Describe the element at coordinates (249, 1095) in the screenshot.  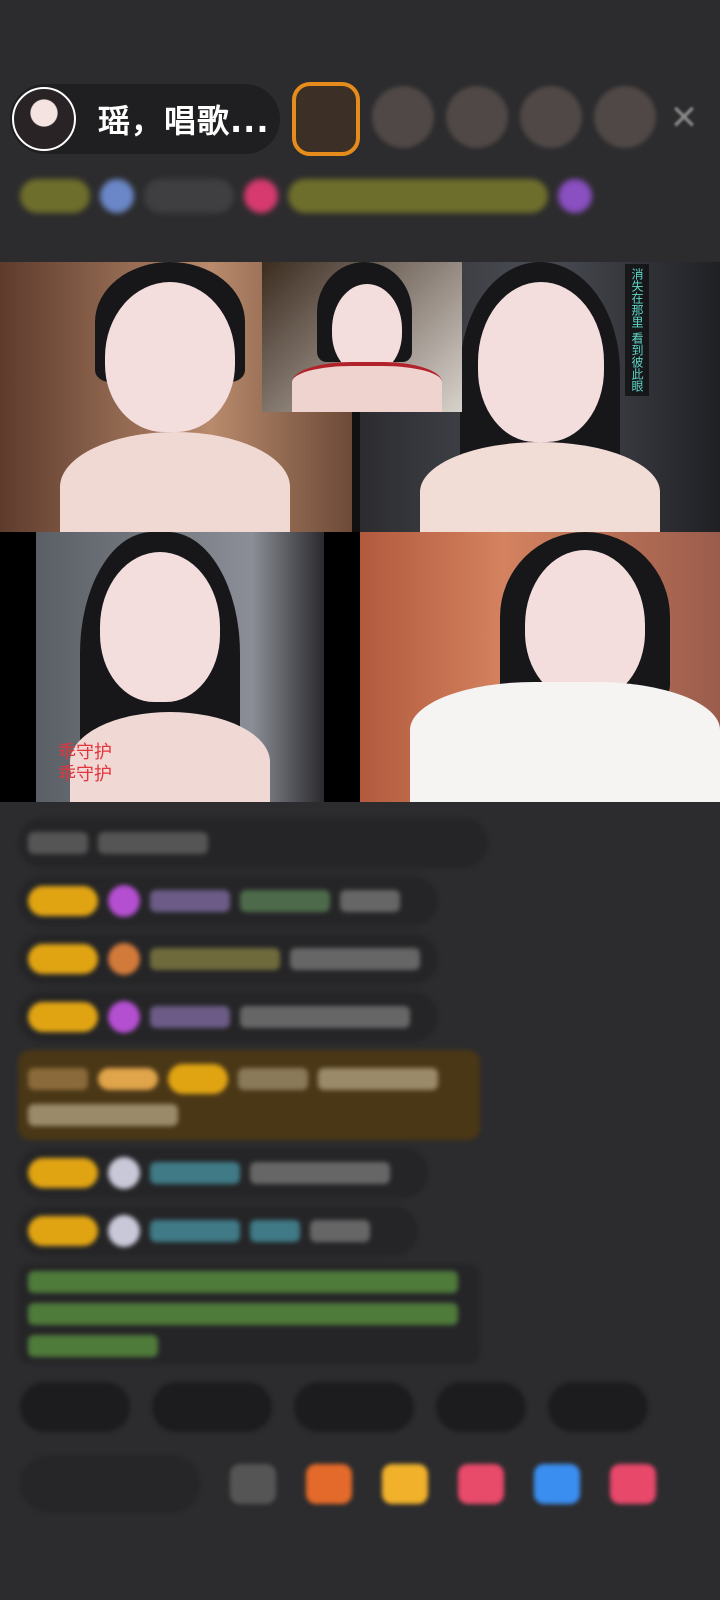
I see `chat-message-highlight` at that location.